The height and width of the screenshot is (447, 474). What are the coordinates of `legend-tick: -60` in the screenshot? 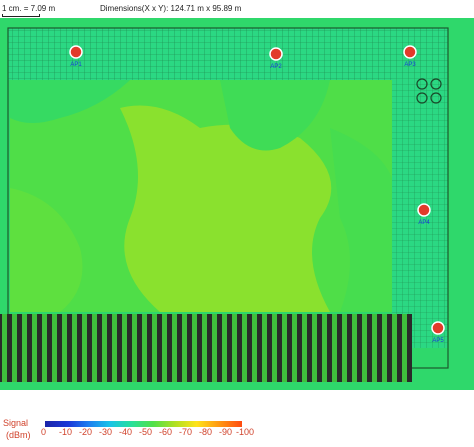 It's located at (166, 432).